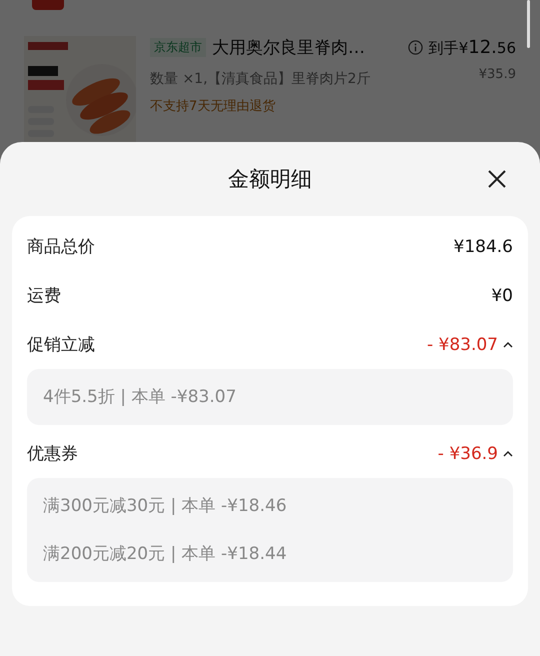 This screenshot has height=656, width=540. What do you see at coordinates (497, 179) in the screenshot?
I see `close-icon` at bounding box center [497, 179].